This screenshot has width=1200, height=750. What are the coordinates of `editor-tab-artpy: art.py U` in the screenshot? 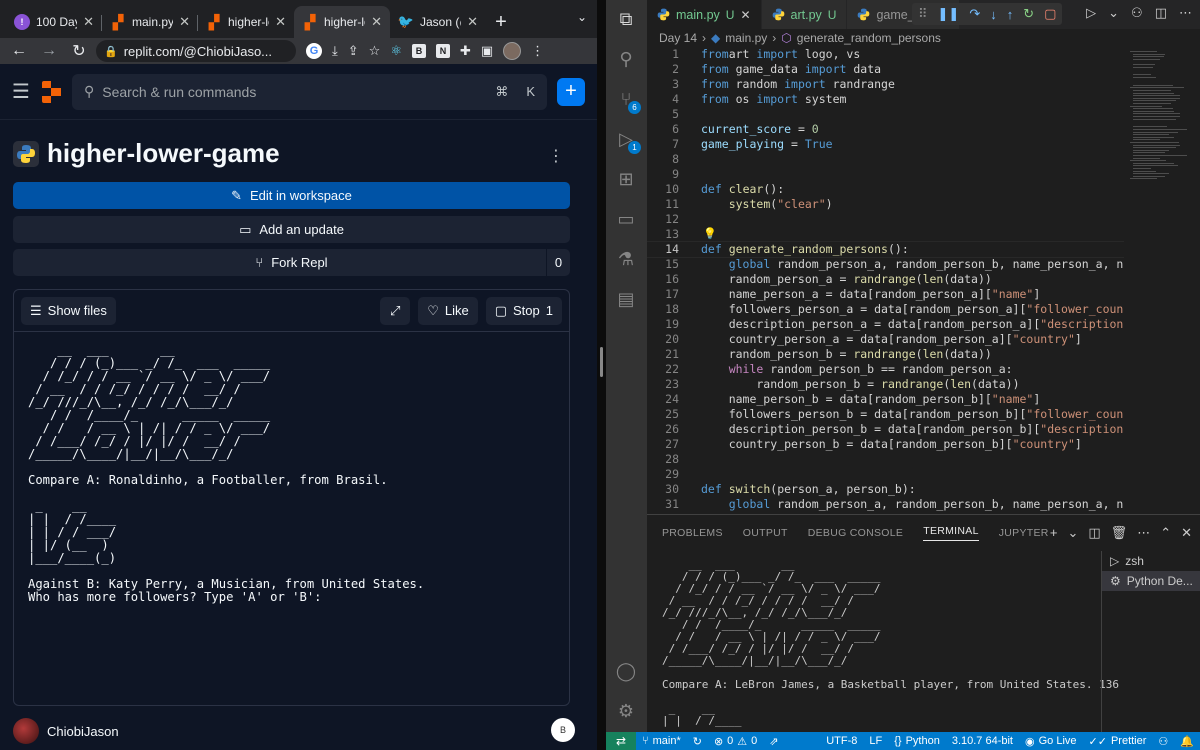 It's located at (804, 14).